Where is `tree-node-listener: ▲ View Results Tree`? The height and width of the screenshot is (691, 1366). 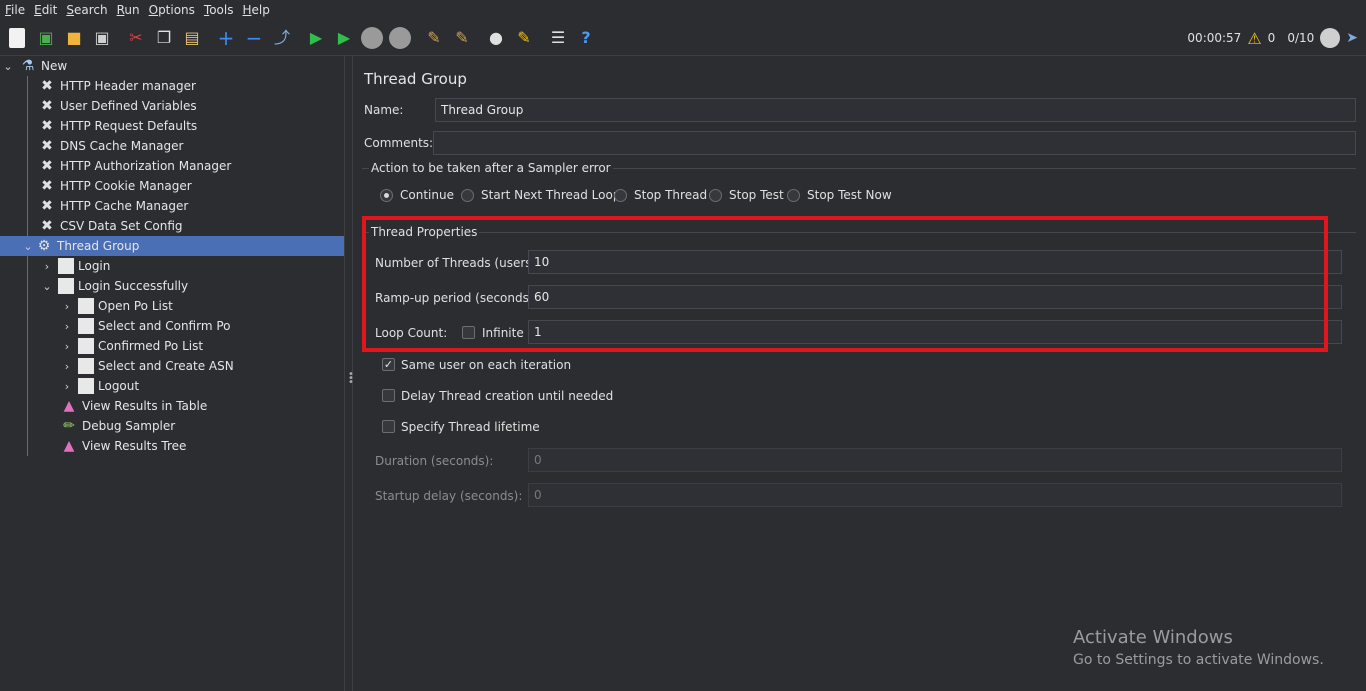
tree-node-listener: ▲ View Results Tree is located at coordinates (123, 446).